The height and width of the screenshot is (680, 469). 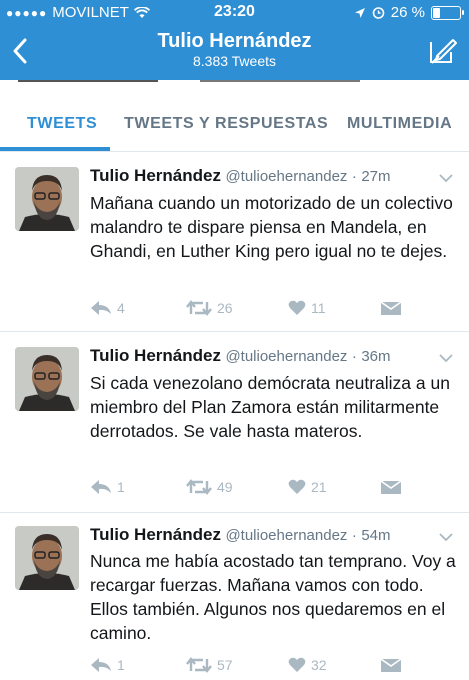 I want to click on tweet-count: 8.383 Tweets, so click(x=234, y=61).